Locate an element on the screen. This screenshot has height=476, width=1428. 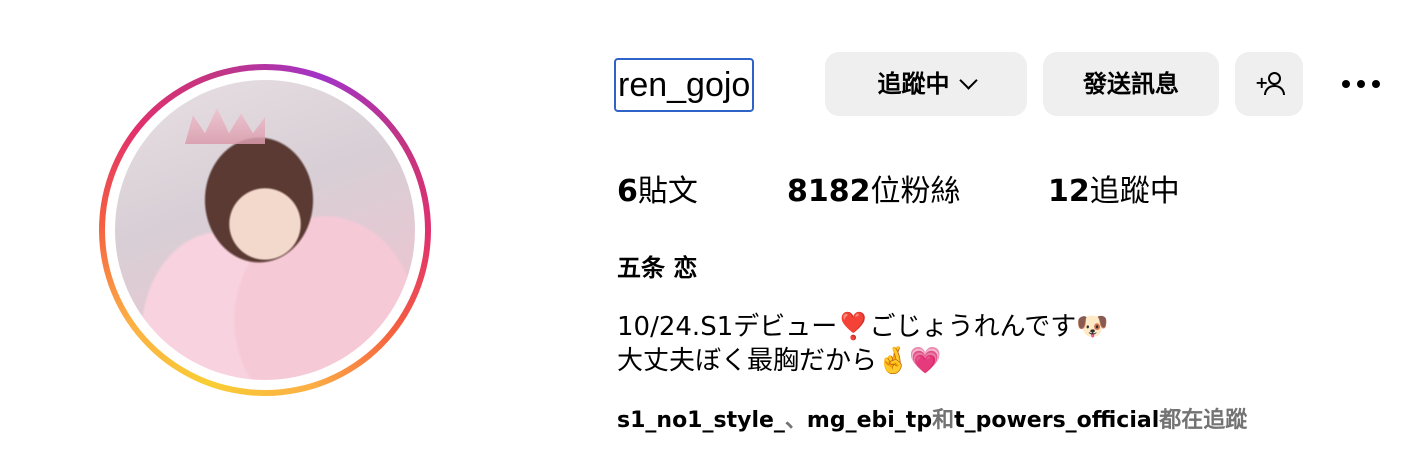
followed-by-account-2: mg_ebi_tp is located at coordinates (869, 420).